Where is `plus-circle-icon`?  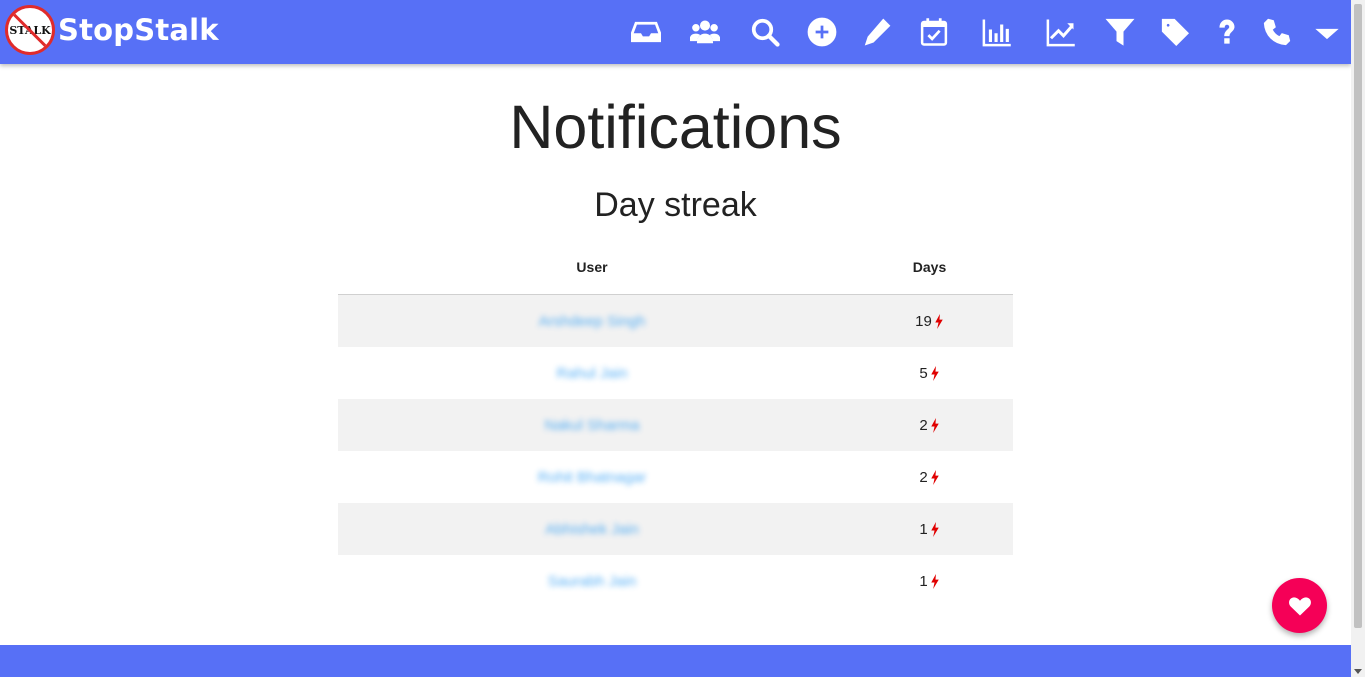
plus-circle-icon is located at coordinates (822, 32).